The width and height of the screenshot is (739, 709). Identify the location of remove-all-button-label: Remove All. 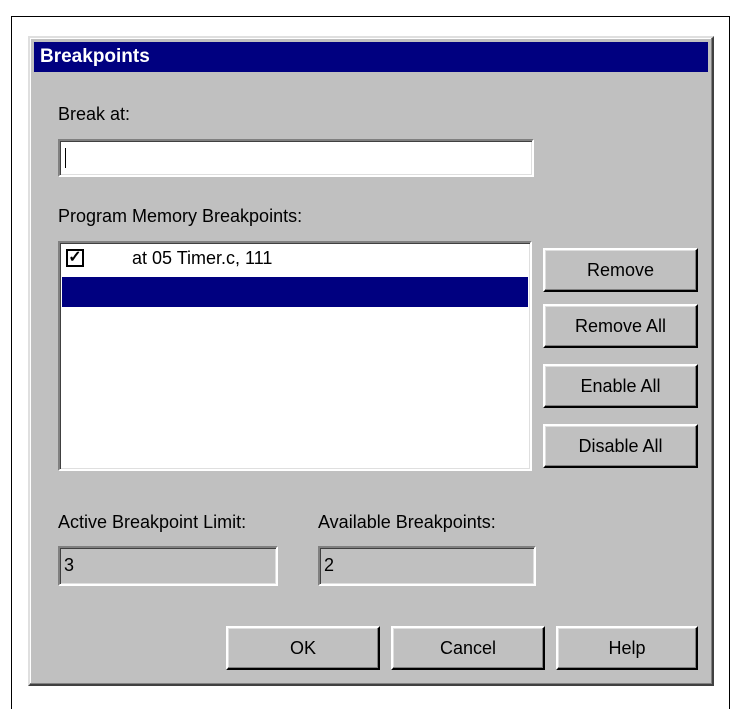
(620, 326).